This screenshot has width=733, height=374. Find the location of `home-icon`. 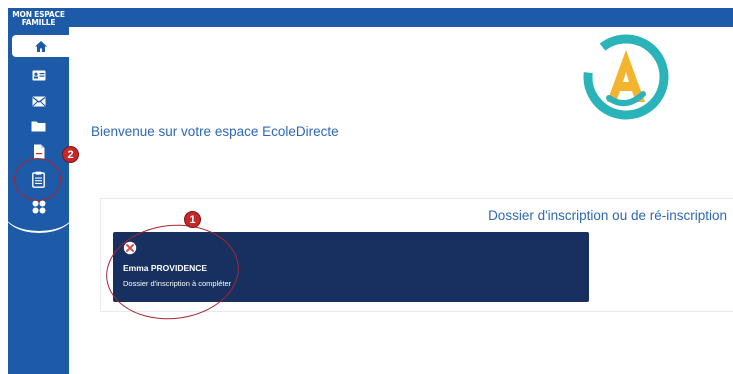

home-icon is located at coordinates (40, 46).